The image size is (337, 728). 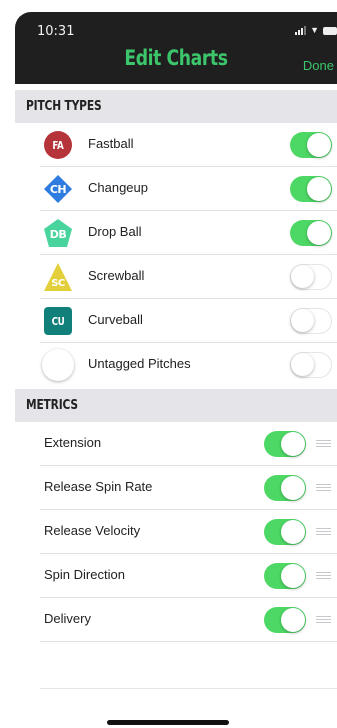 What do you see at coordinates (176, 576) in the screenshot?
I see `metric-row-spin-direction: Spin Direction` at bounding box center [176, 576].